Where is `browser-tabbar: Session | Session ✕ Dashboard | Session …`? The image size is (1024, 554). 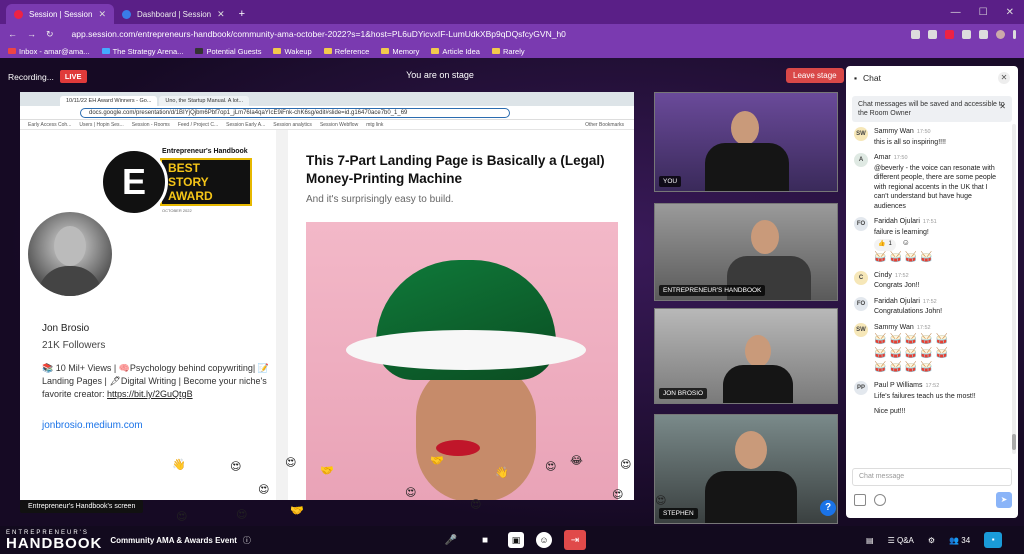 browser-tabbar: Session | Session ✕ Dashboard | Session … is located at coordinates (512, 12).